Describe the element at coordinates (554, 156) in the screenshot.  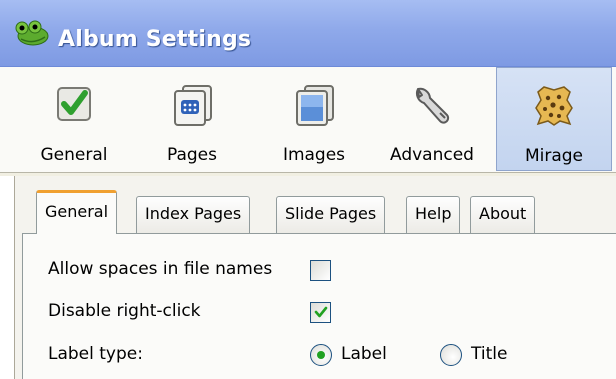
I see `toolbar-mirage-label: Mirage` at that location.